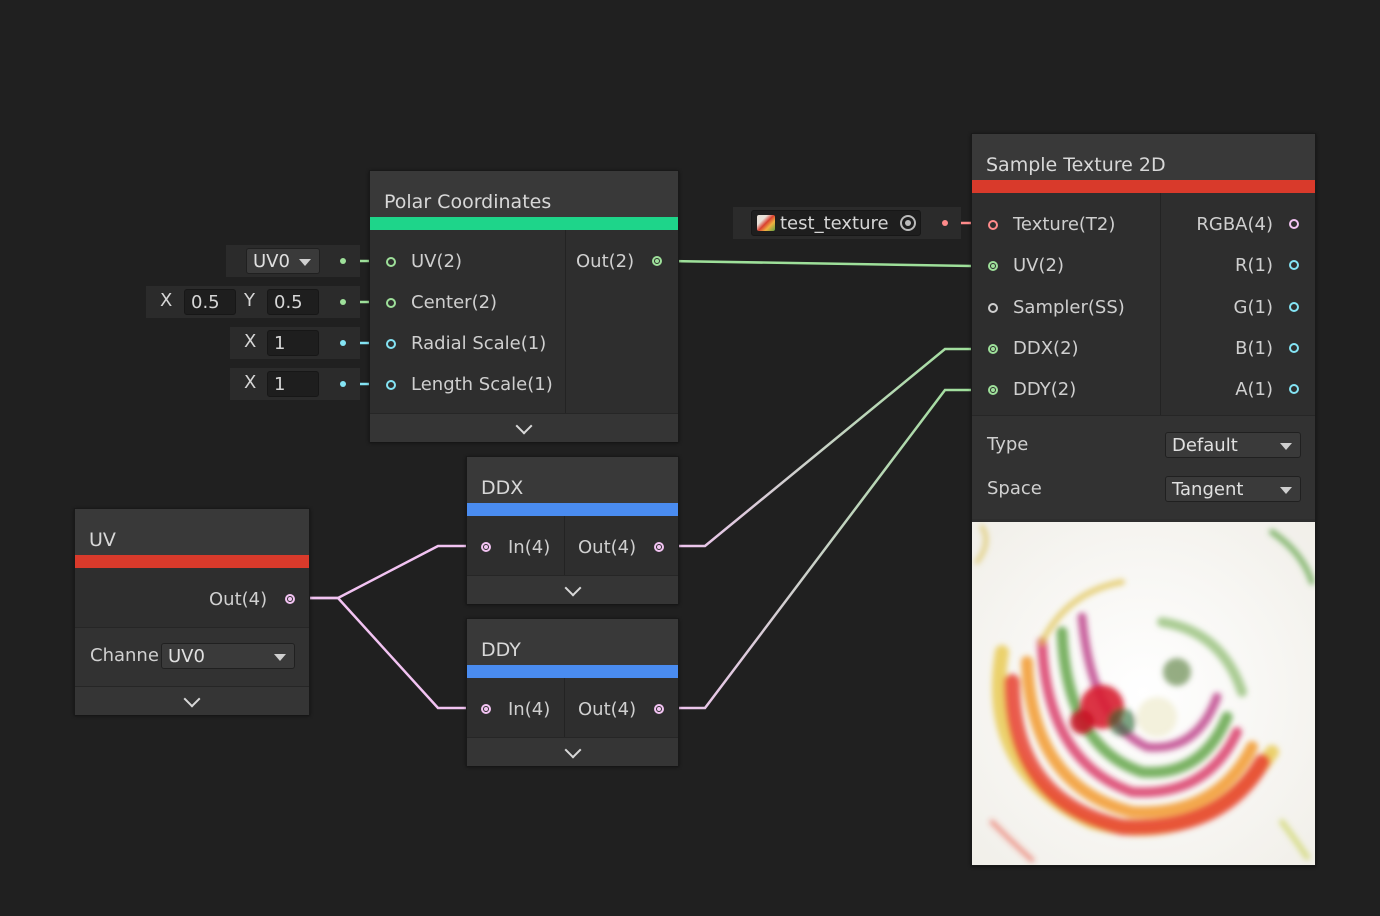 The image size is (1380, 916). Describe the element at coordinates (388, 653) in the screenshot. I see `wire-uv-to-ddy` at that location.